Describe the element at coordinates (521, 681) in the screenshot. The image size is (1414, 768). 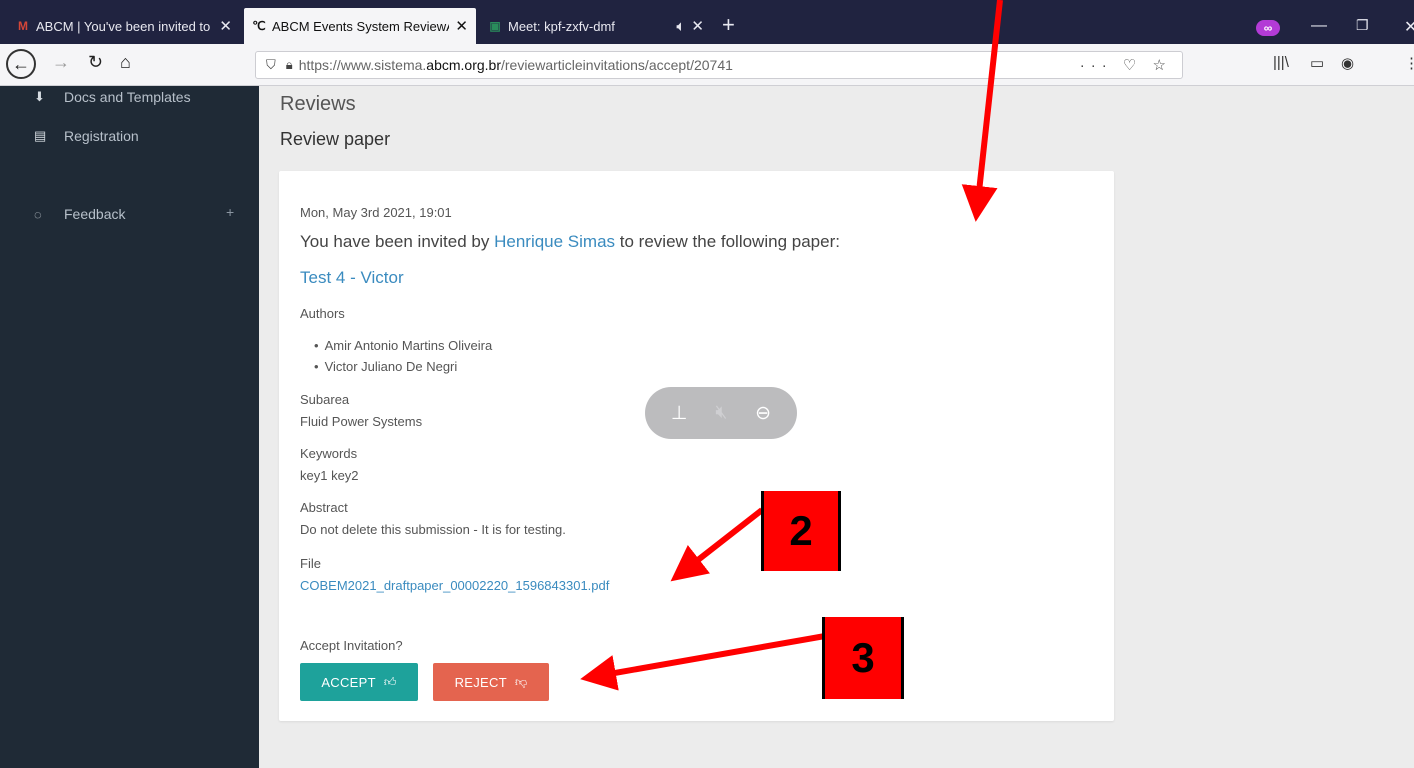
I see `thumbs-down-icon: 👎︎` at that location.